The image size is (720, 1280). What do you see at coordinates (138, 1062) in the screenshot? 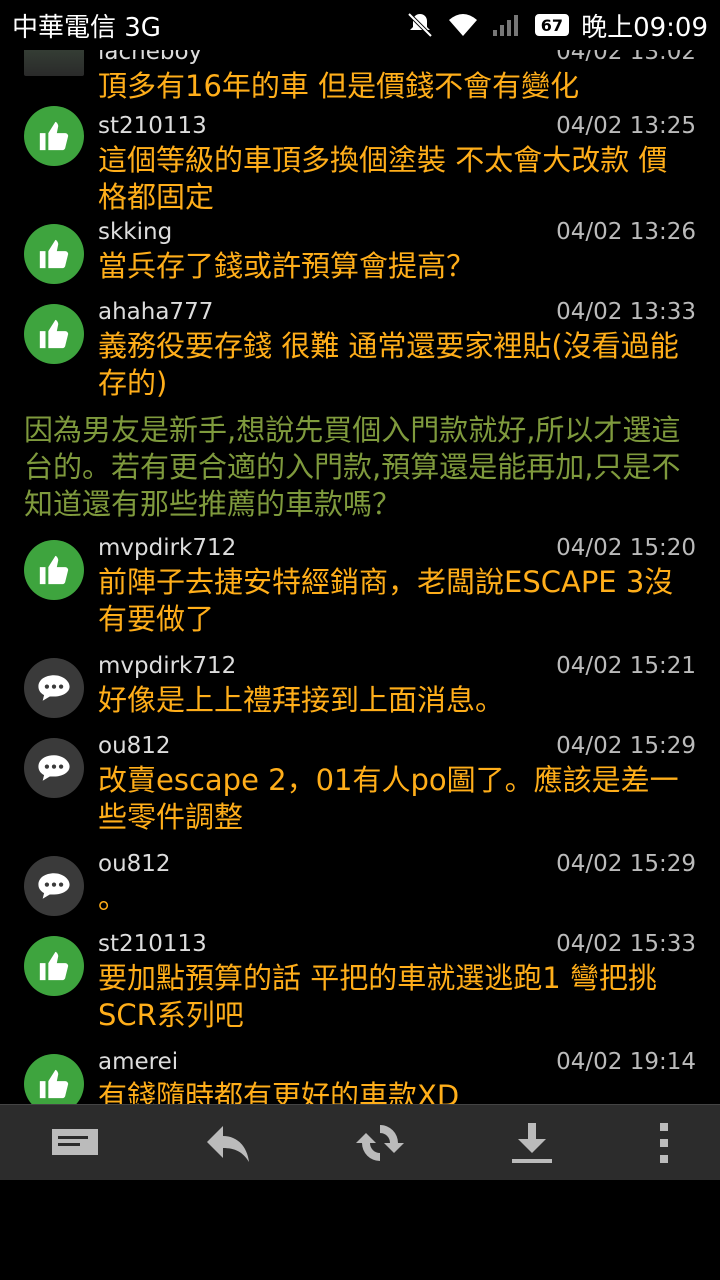
I see `comment-user: amerei` at bounding box center [138, 1062].